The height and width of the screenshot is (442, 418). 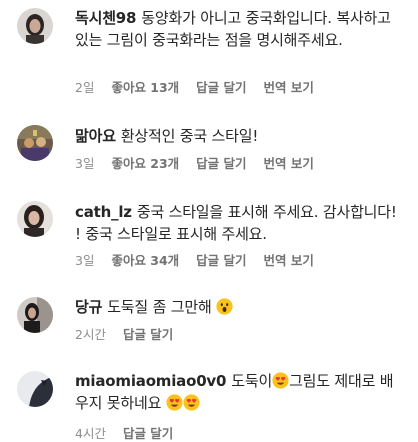 I want to click on comment-item: 맒아요 환상적인 중국 스타일! 3일 좋아요 23개 답글 달기 번역 보기, so click(x=209, y=148).